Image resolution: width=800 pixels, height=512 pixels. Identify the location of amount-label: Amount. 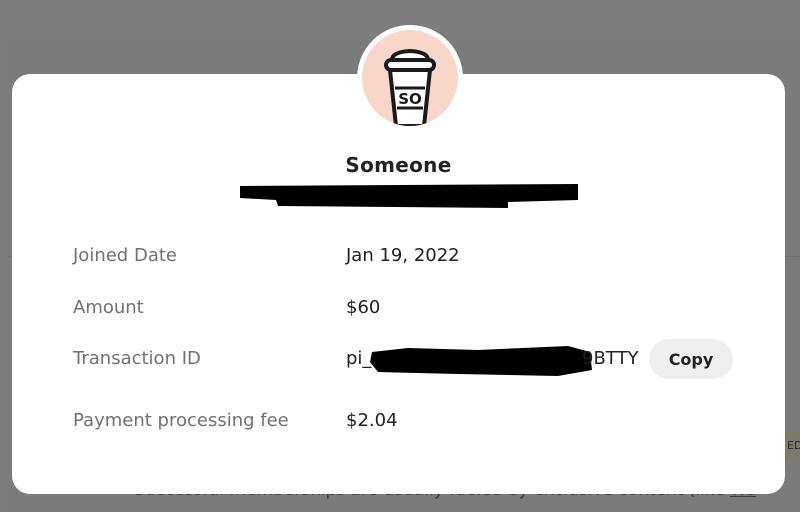
(108, 307).